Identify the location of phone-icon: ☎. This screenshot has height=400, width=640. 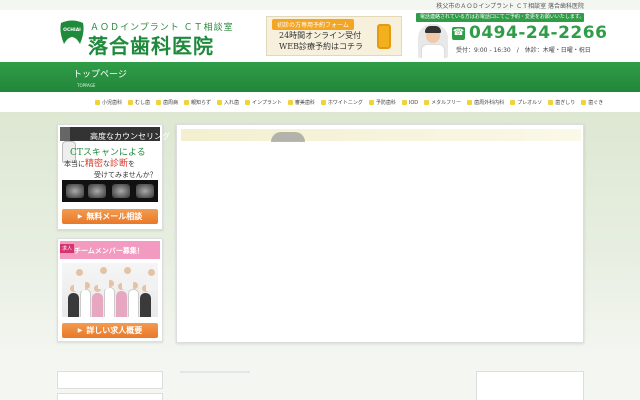
(458, 33).